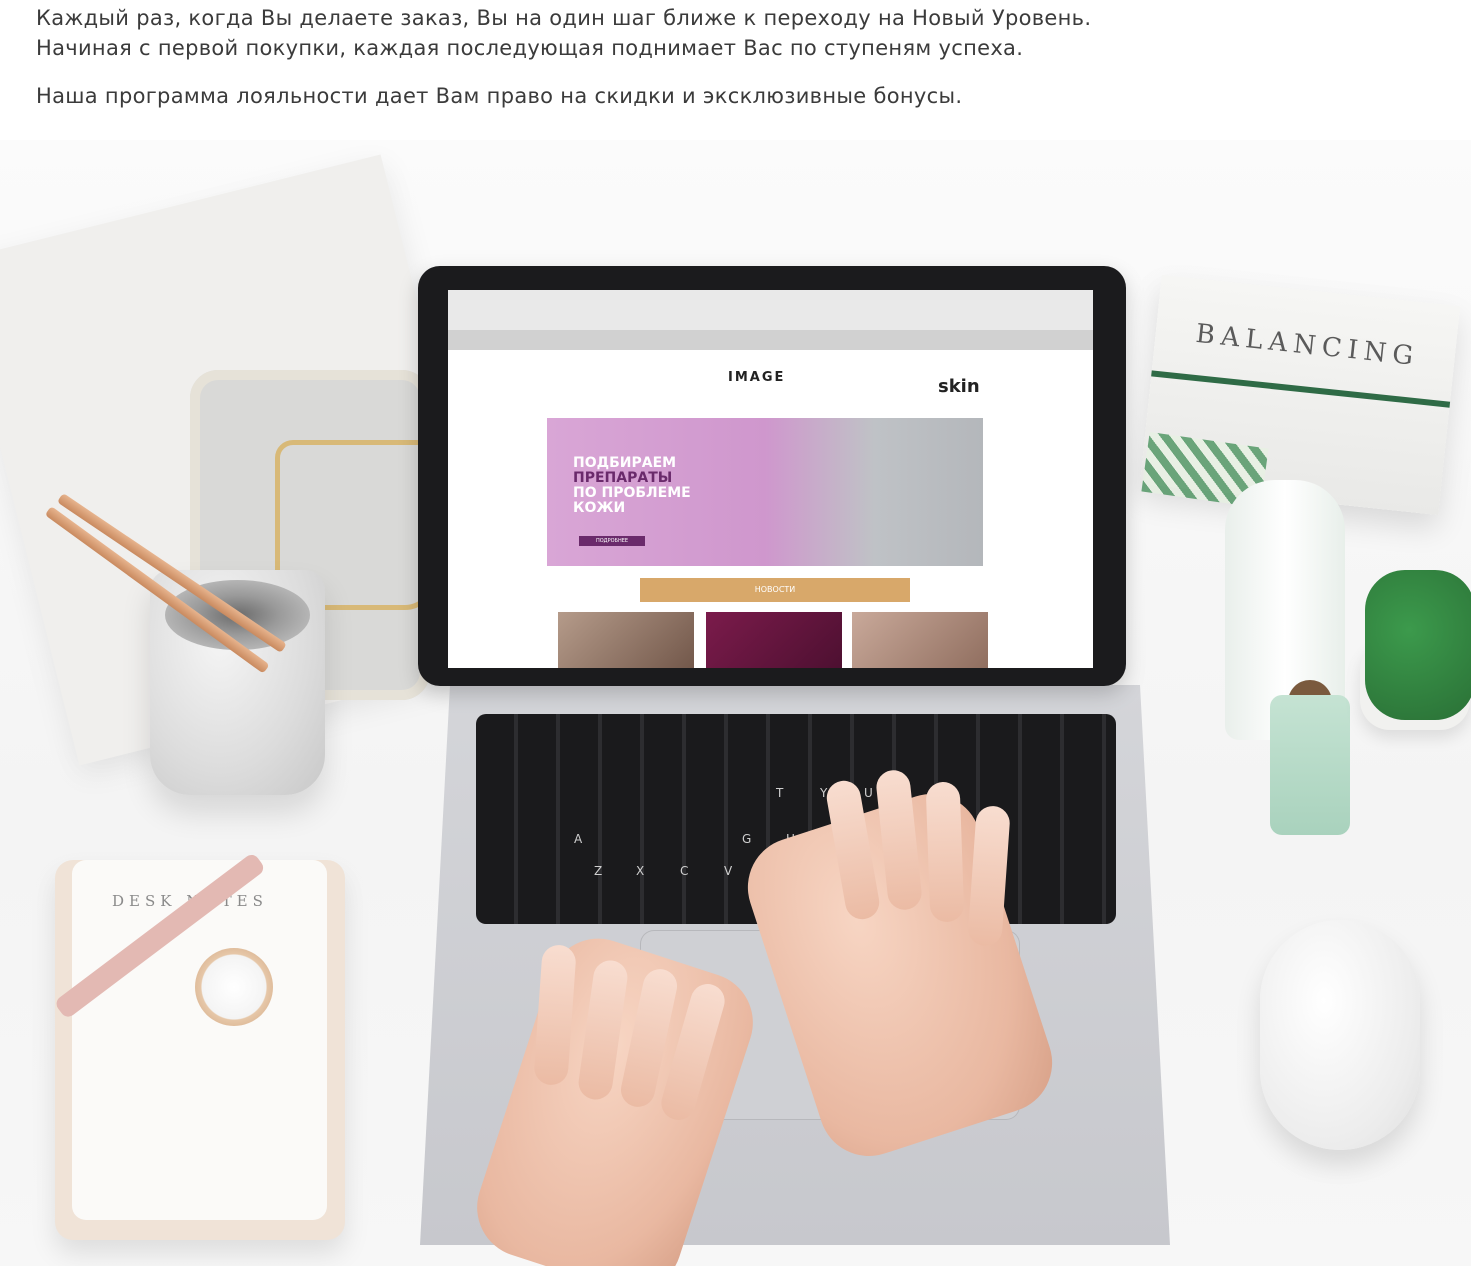 The width and height of the screenshot is (1471, 1266). I want to click on key-label-g: G, so click(747, 839).